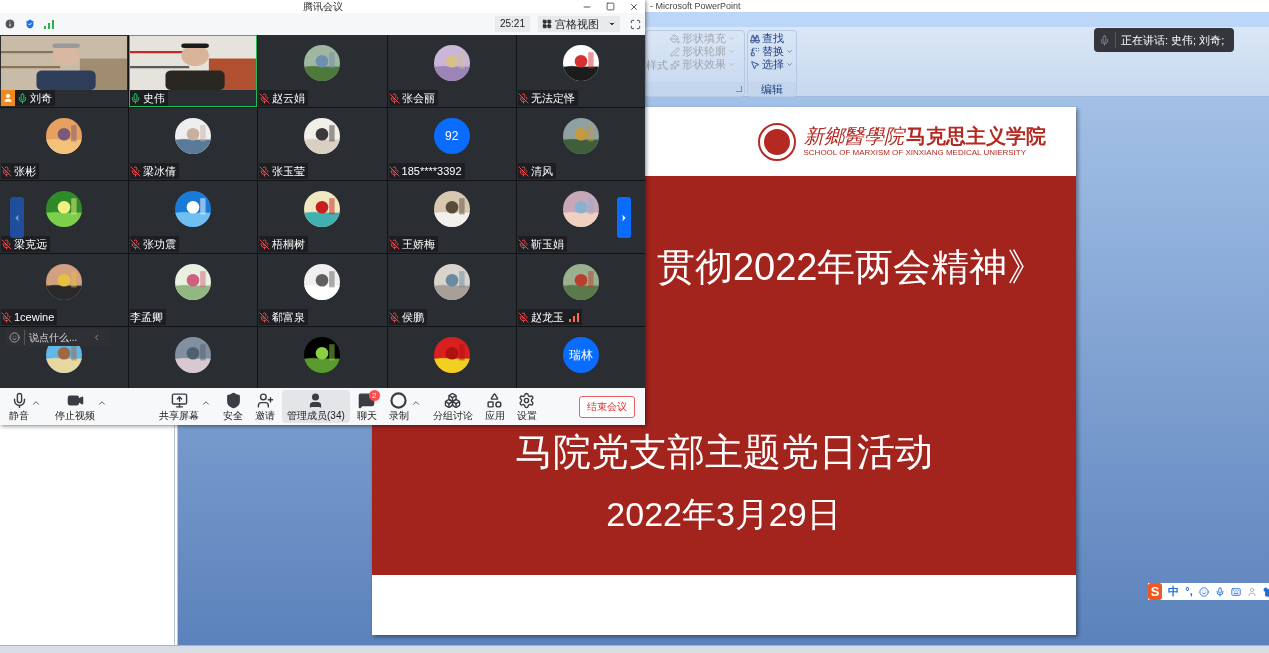  What do you see at coordinates (147, 317) in the screenshot?
I see `participant-name: 李孟卿` at bounding box center [147, 317].